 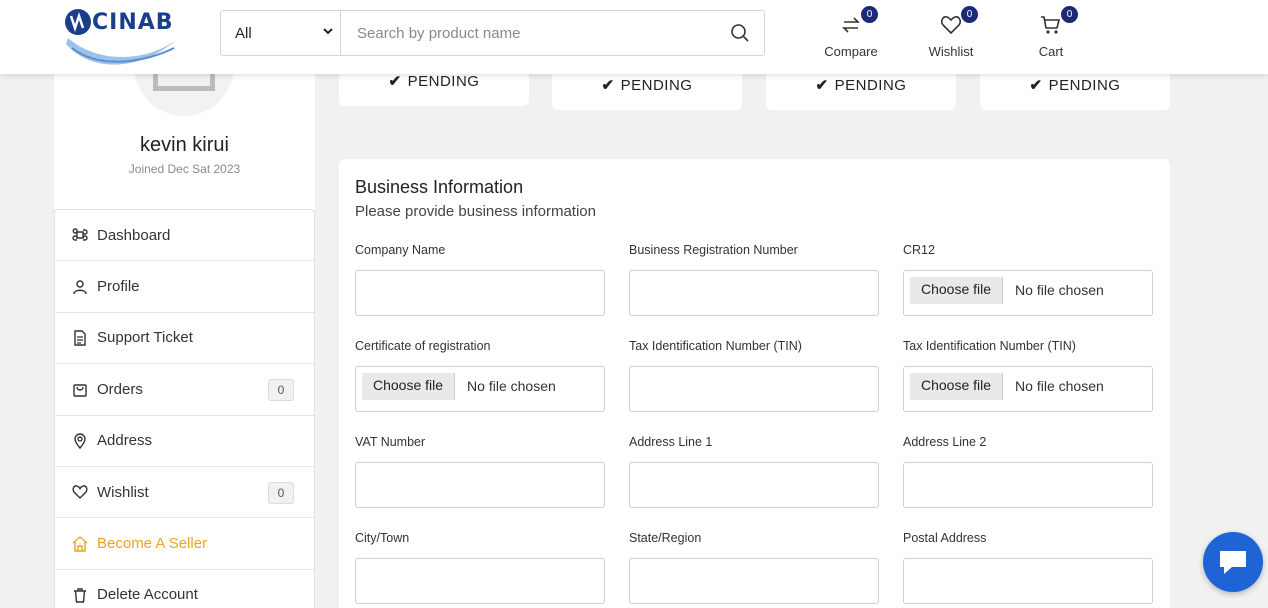 I want to click on chat-button, so click(x=1233, y=562).